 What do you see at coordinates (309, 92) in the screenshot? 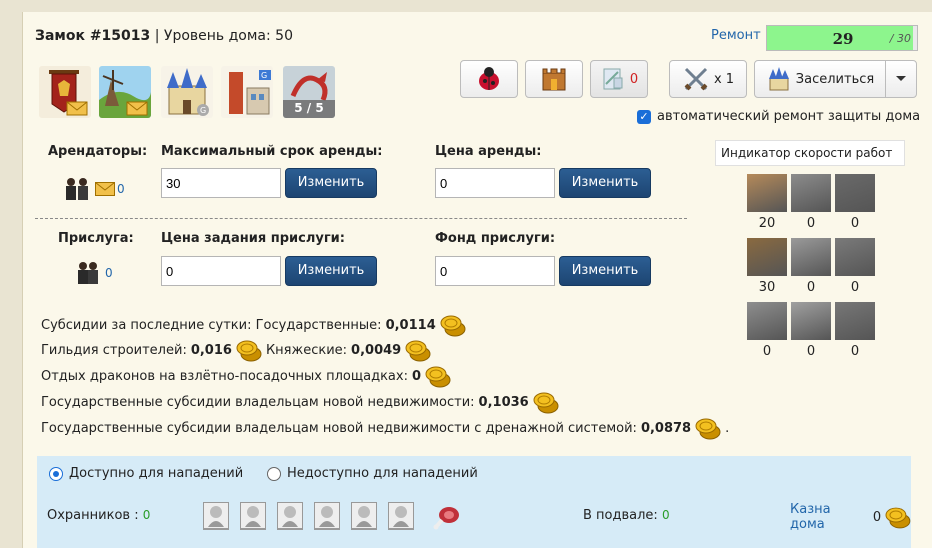
I see `dragon-slot-icon: 5 / 5` at bounding box center [309, 92].